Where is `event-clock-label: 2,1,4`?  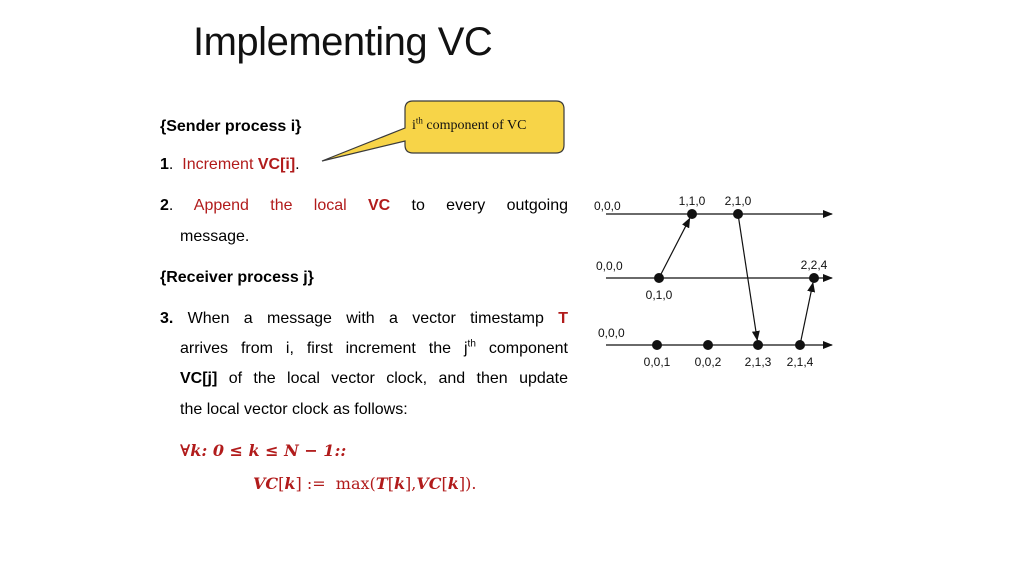
event-clock-label: 2,1,4 is located at coordinates (800, 362).